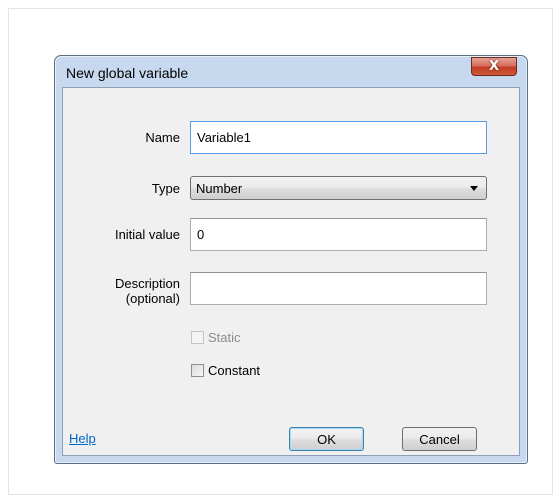  What do you see at coordinates (338, 188) in the screenshot?
I see `type-select: Number` at bounding box center [338, 188].